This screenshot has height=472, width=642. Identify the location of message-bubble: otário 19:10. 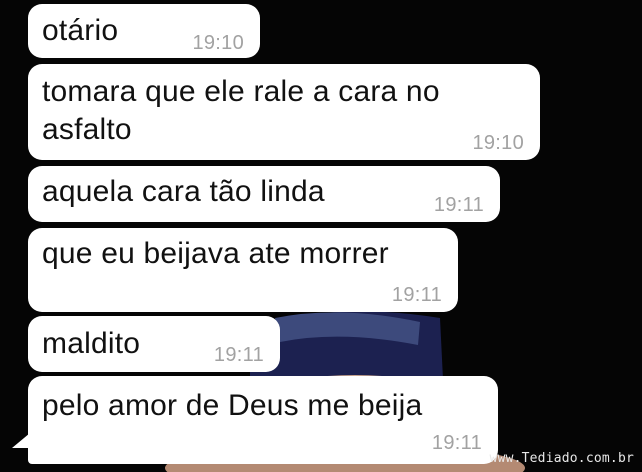
(144, 31).